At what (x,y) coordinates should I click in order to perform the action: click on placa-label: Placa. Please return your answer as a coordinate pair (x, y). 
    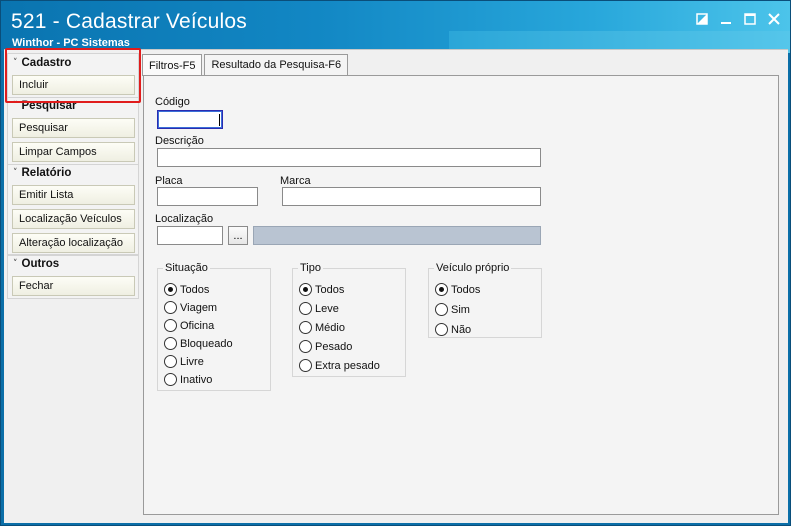
    Looking at the image, I should click on (169, 181).